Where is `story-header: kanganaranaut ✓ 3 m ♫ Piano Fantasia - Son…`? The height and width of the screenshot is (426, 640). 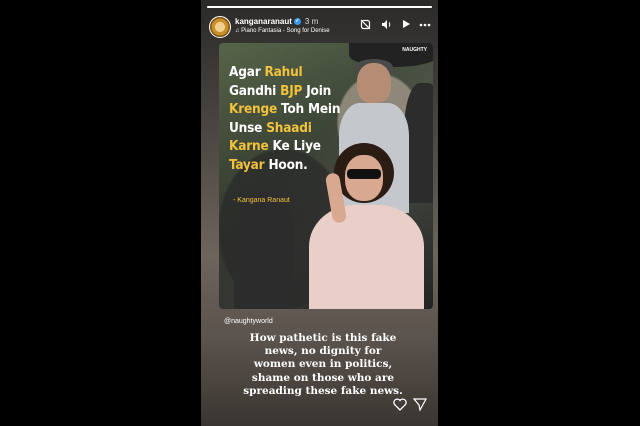
story-header: kanganaranaut ✓ 3 m ♫ Piano Fantasia - Son… is located at coordinates (319, 27).